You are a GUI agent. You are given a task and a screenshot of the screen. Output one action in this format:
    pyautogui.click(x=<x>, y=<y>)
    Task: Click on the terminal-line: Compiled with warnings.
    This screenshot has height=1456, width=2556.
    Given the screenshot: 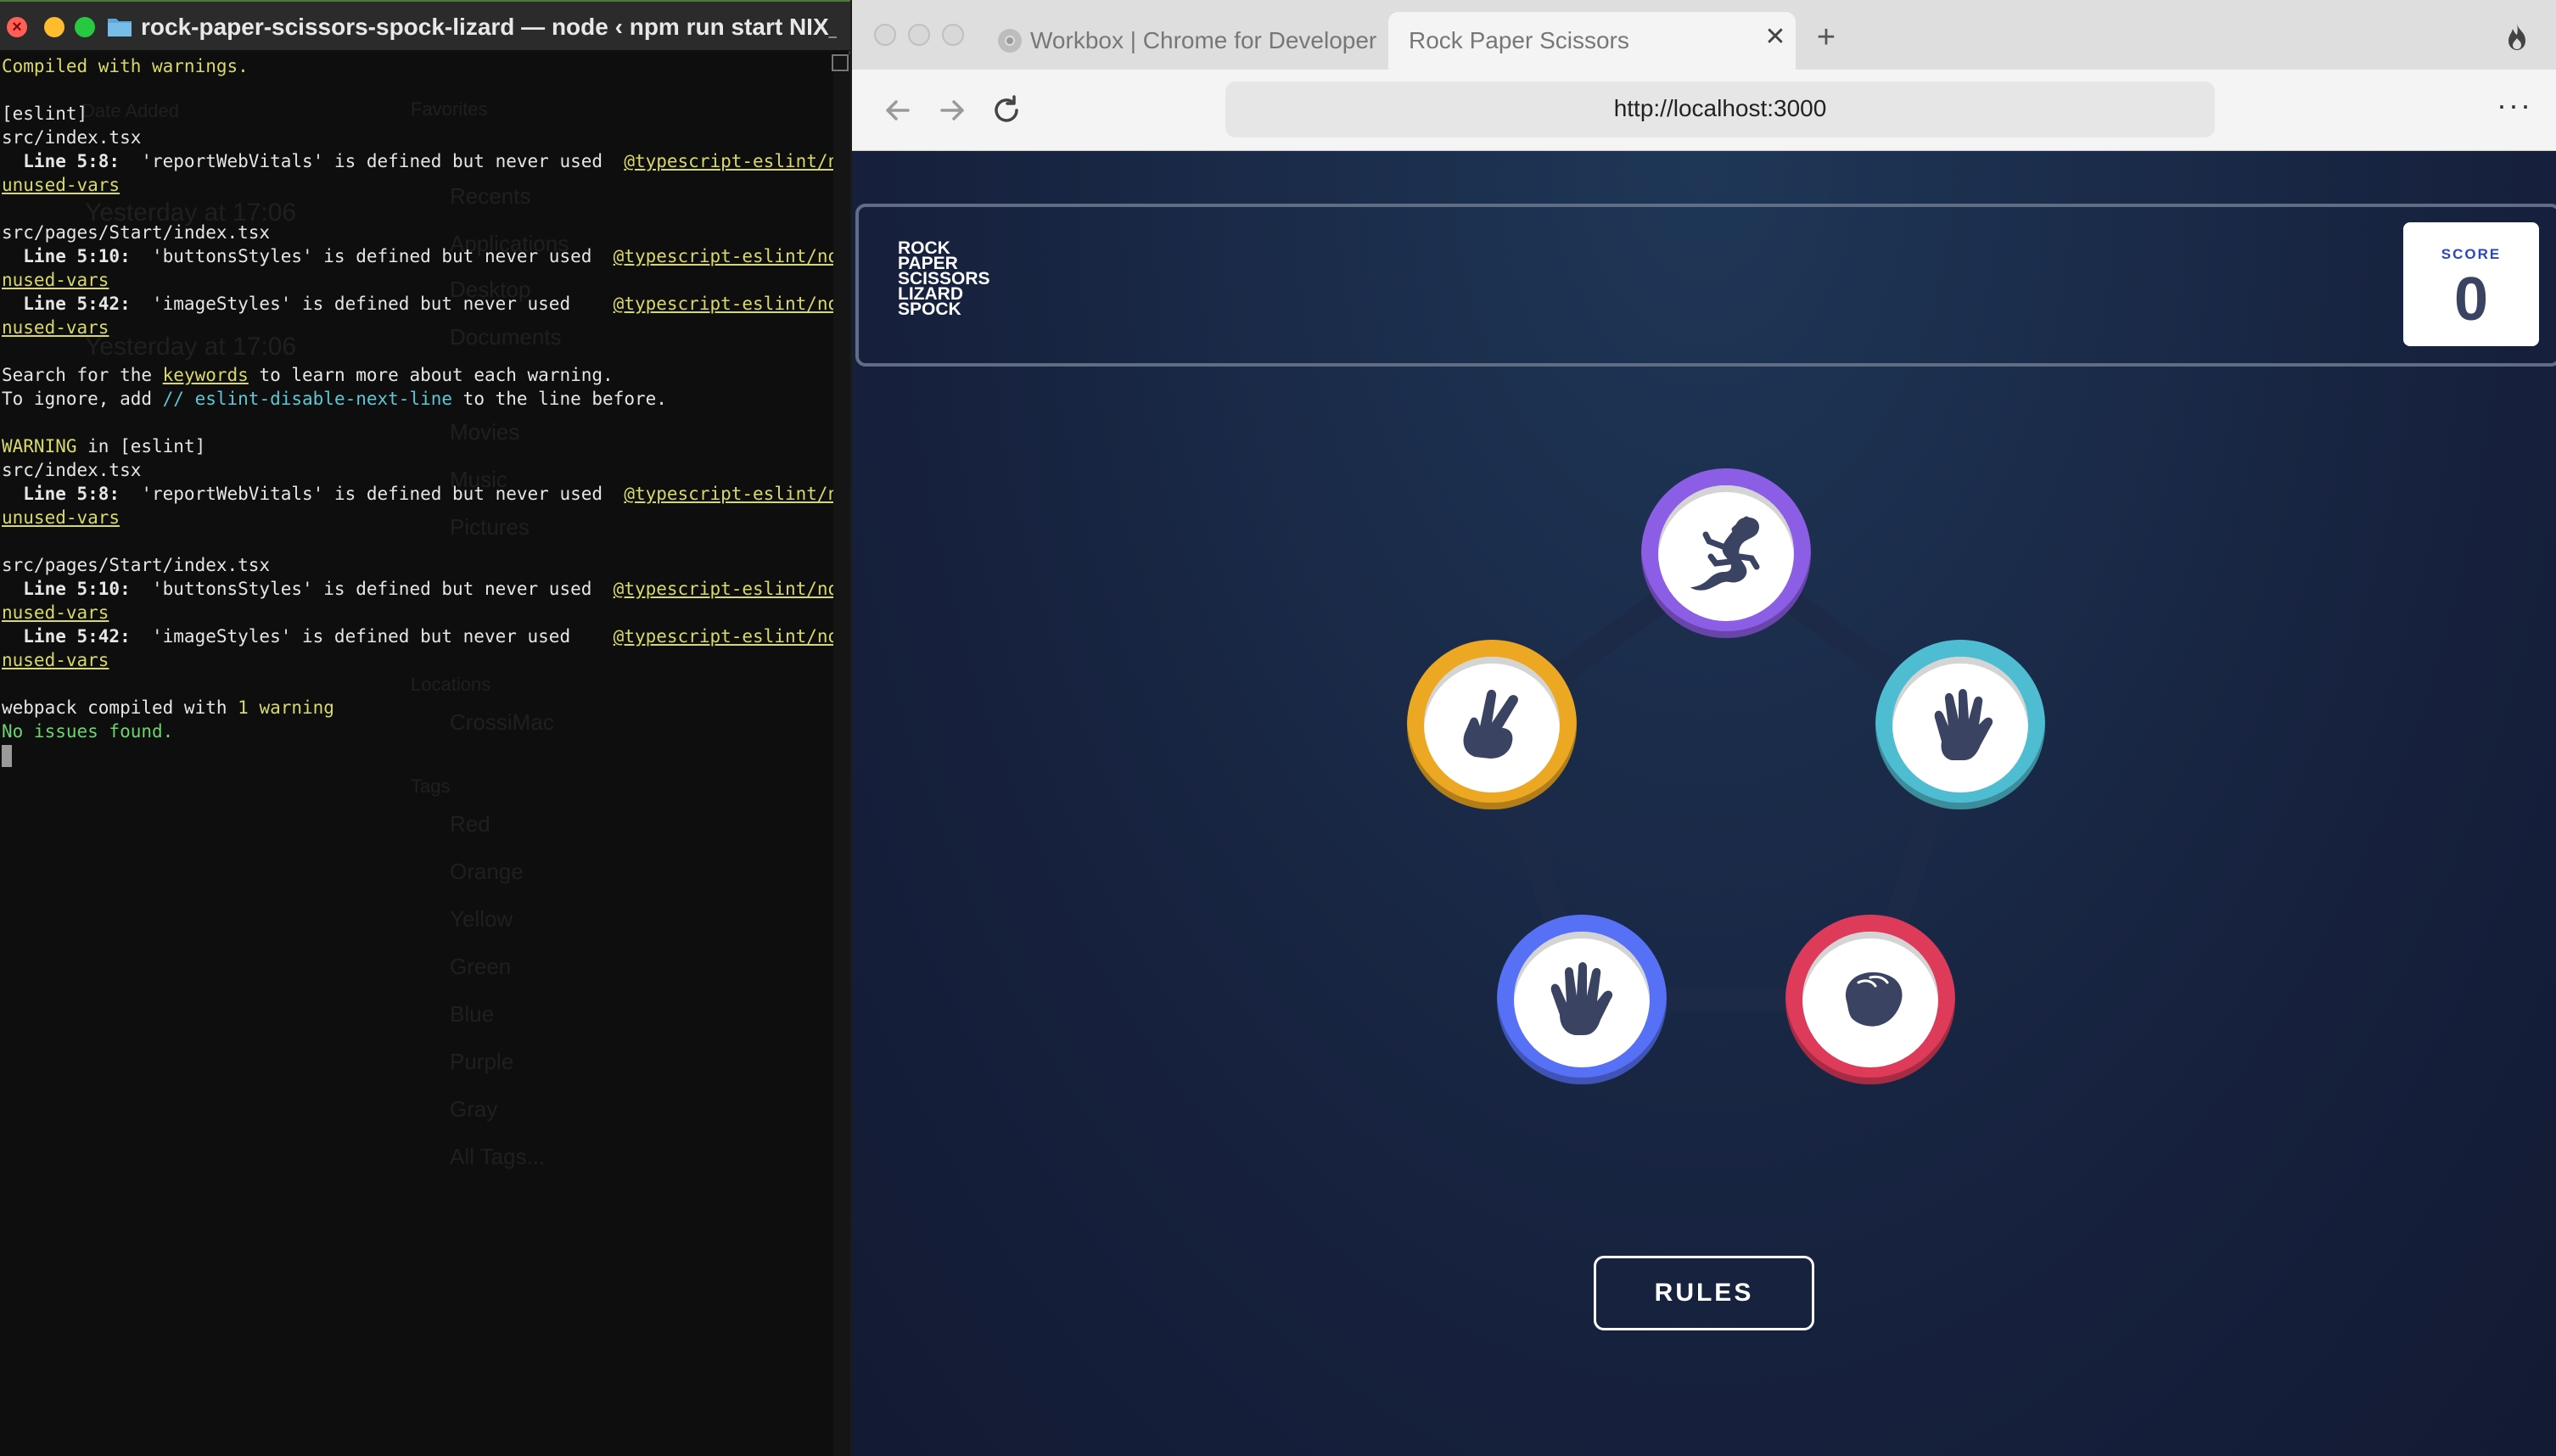 What is the action you would take?
    pyautogui.click(x=417, y=66)
    